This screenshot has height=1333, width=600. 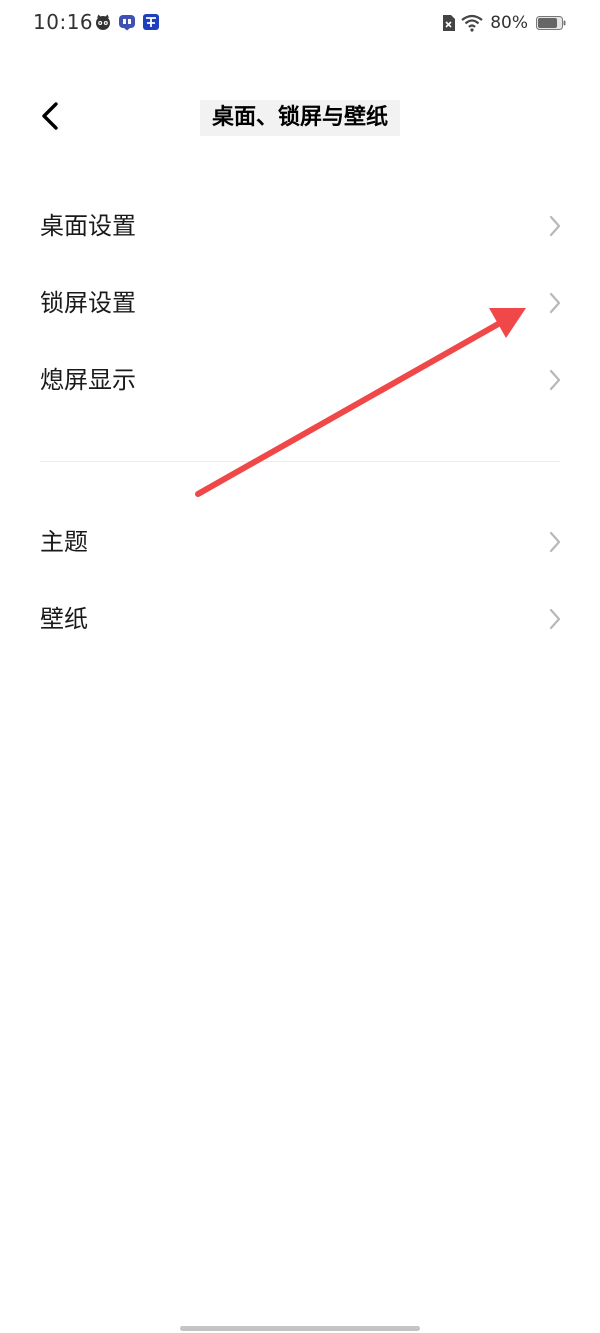 I want to click on chevron-left-icon, so click(x=50, y=116).